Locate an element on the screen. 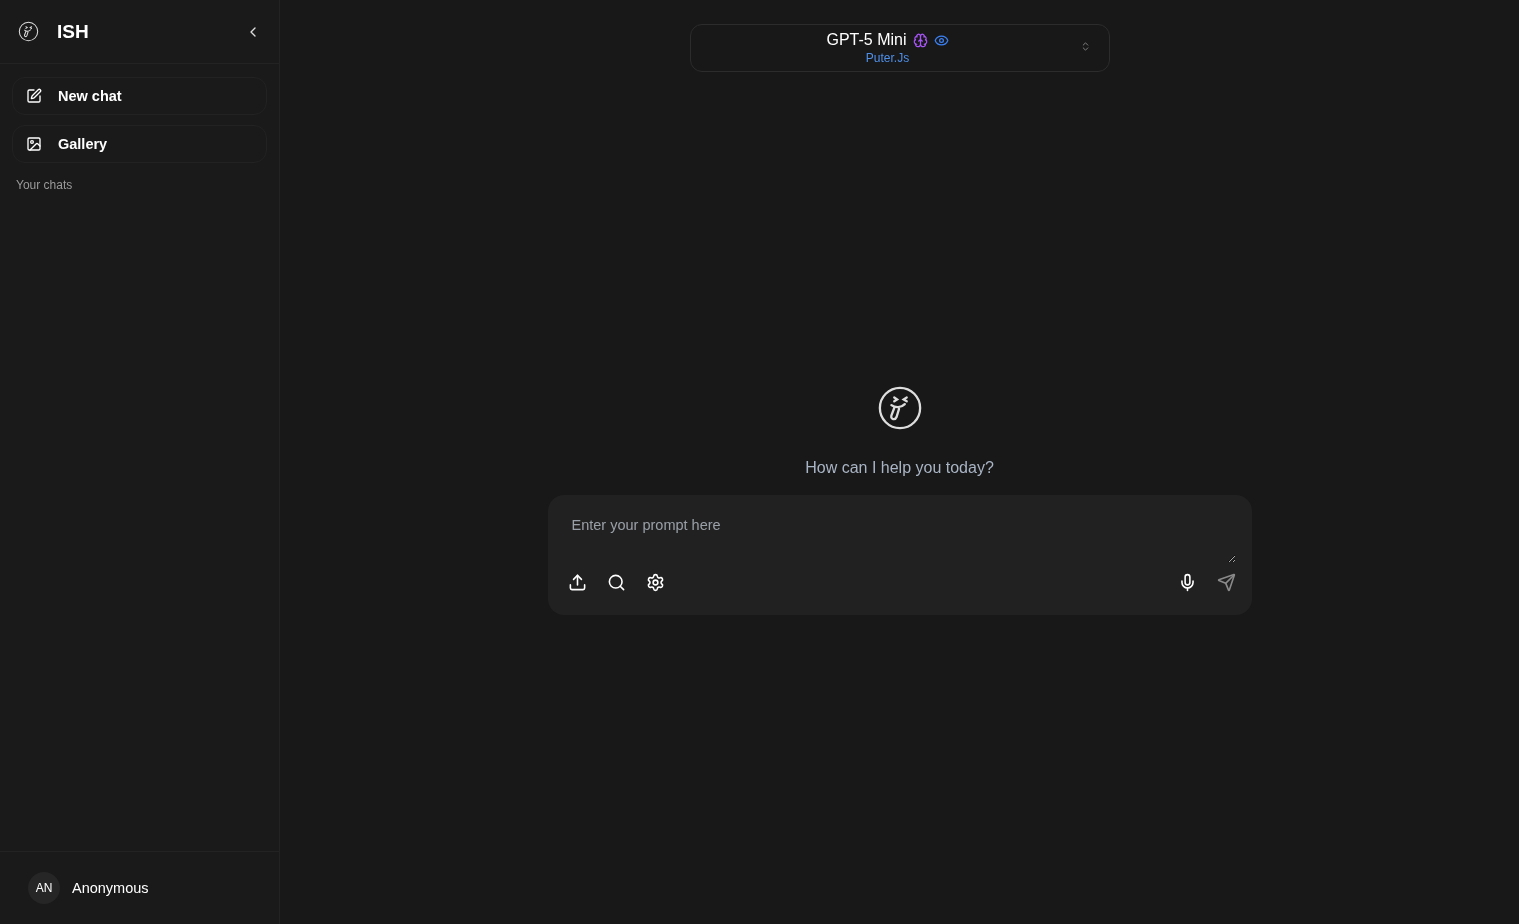  greeting-text: How can I help you today? is located at coordinates (899, 468).